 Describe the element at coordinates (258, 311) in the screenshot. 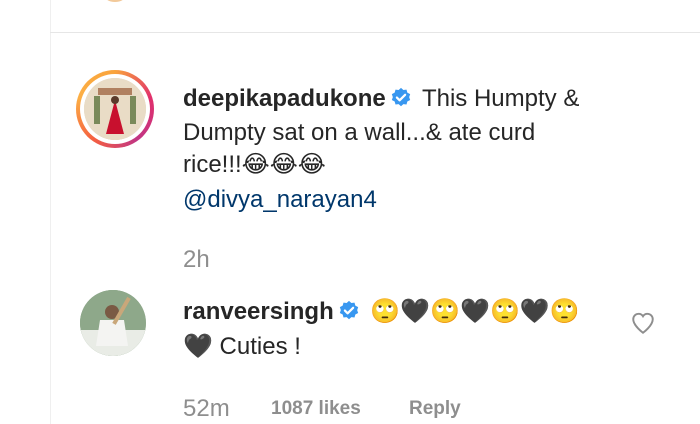

I see `username-link: ranveersingh` at that location.